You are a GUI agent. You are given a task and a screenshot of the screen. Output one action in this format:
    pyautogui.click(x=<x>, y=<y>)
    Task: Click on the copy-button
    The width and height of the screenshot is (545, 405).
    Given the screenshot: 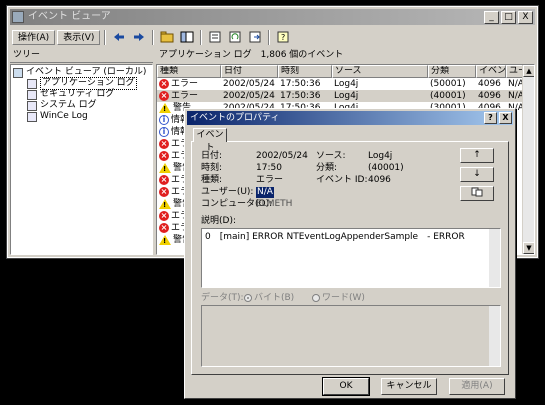 What is the action you would take?
    pyautogui.click(x=477, y=193)
    